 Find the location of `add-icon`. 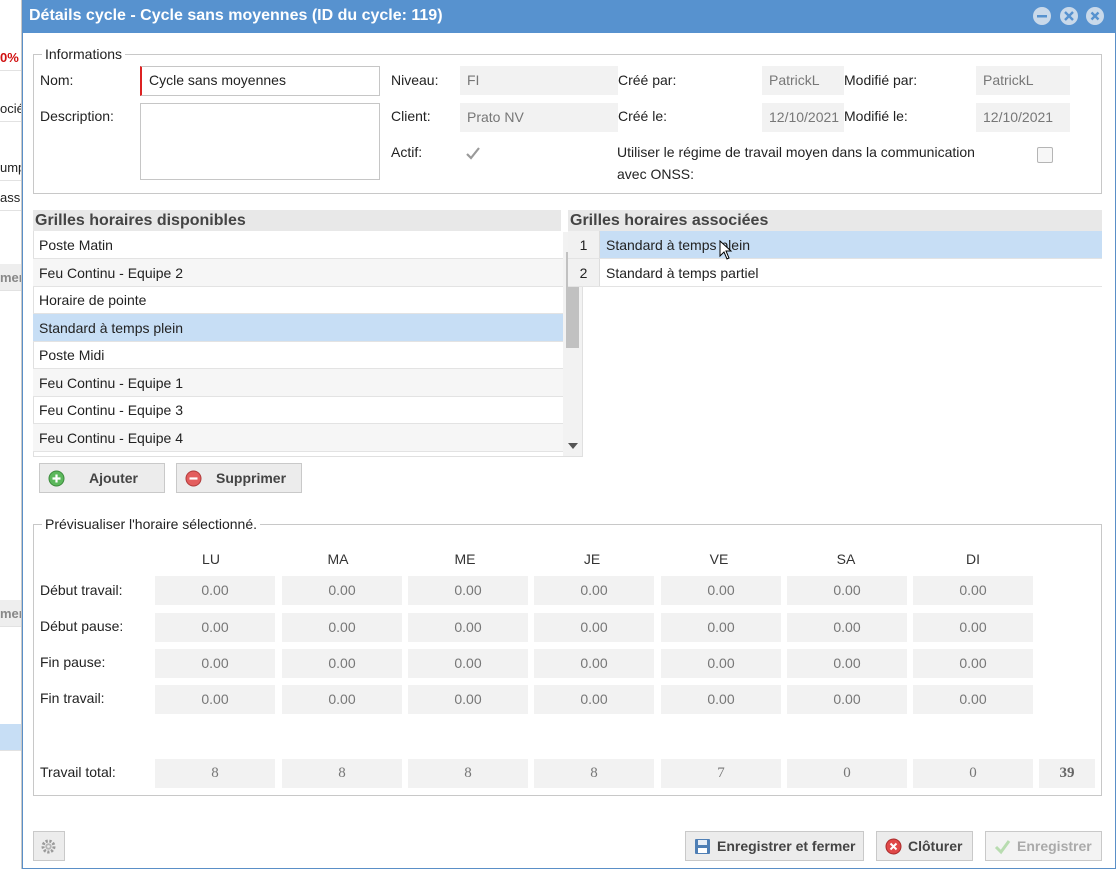

add-icon is located at coordinates (56, 478).